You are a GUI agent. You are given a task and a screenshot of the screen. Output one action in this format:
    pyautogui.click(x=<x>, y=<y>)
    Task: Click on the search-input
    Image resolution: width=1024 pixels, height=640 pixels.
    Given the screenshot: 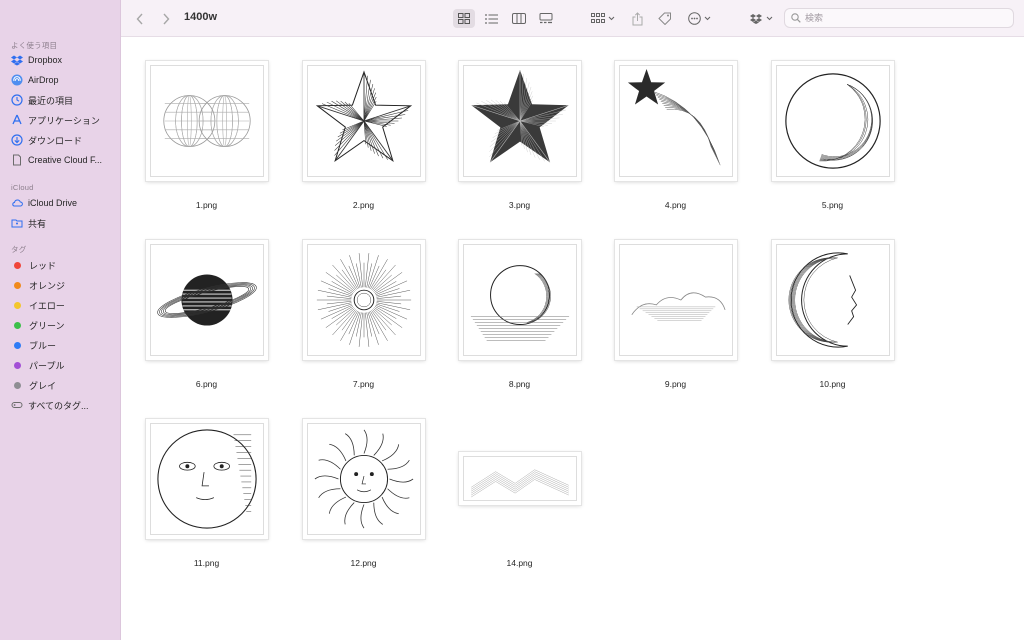 What is the action you would take?
    pyautogui.click(x=900, y=18)
    